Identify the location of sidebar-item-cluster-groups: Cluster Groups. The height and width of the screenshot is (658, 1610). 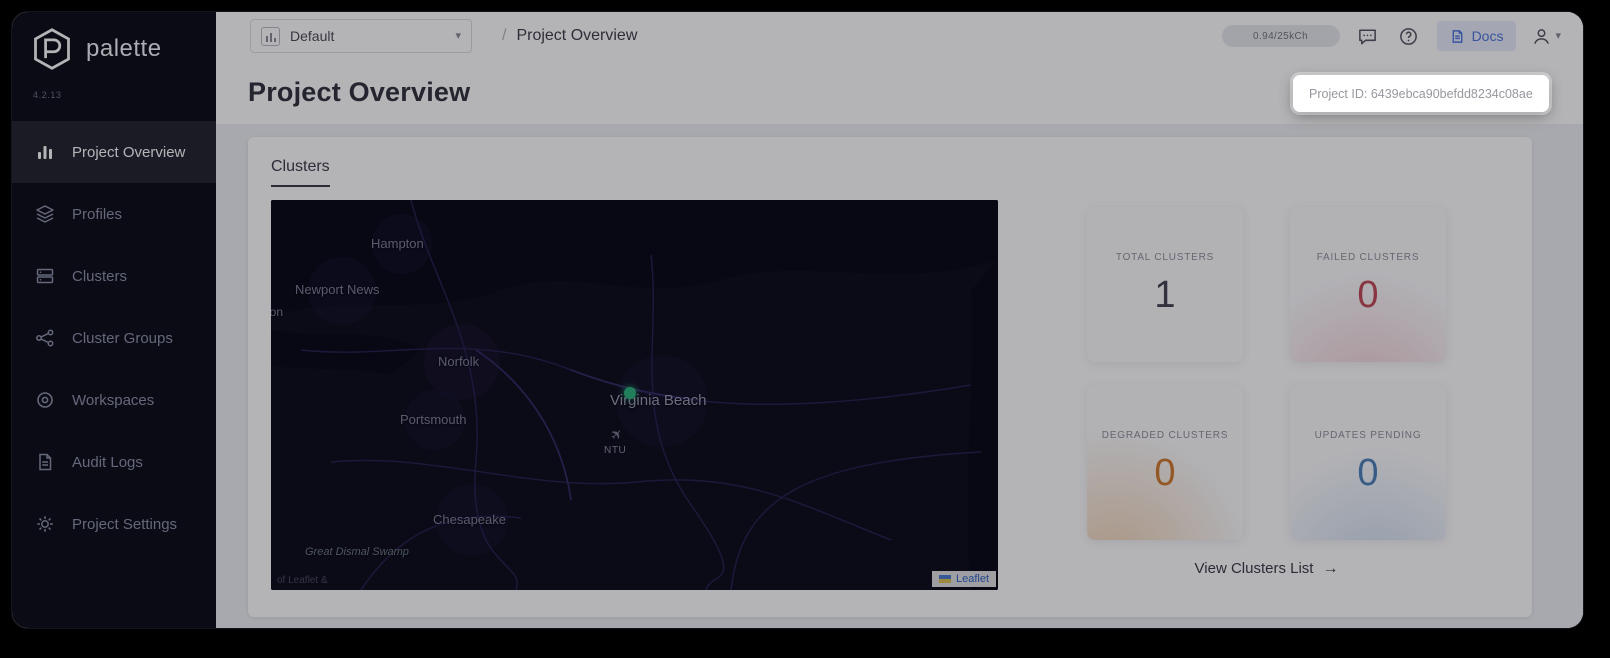
(114, 338).